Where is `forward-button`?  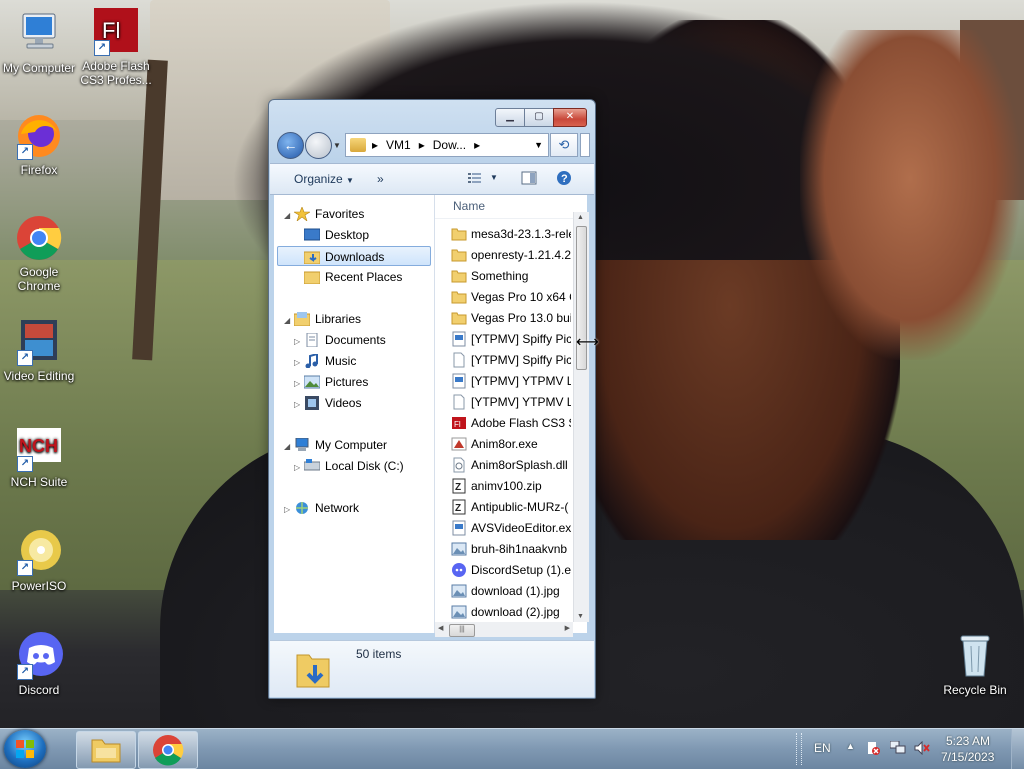 forward-button is located at coordinates (318, 145).